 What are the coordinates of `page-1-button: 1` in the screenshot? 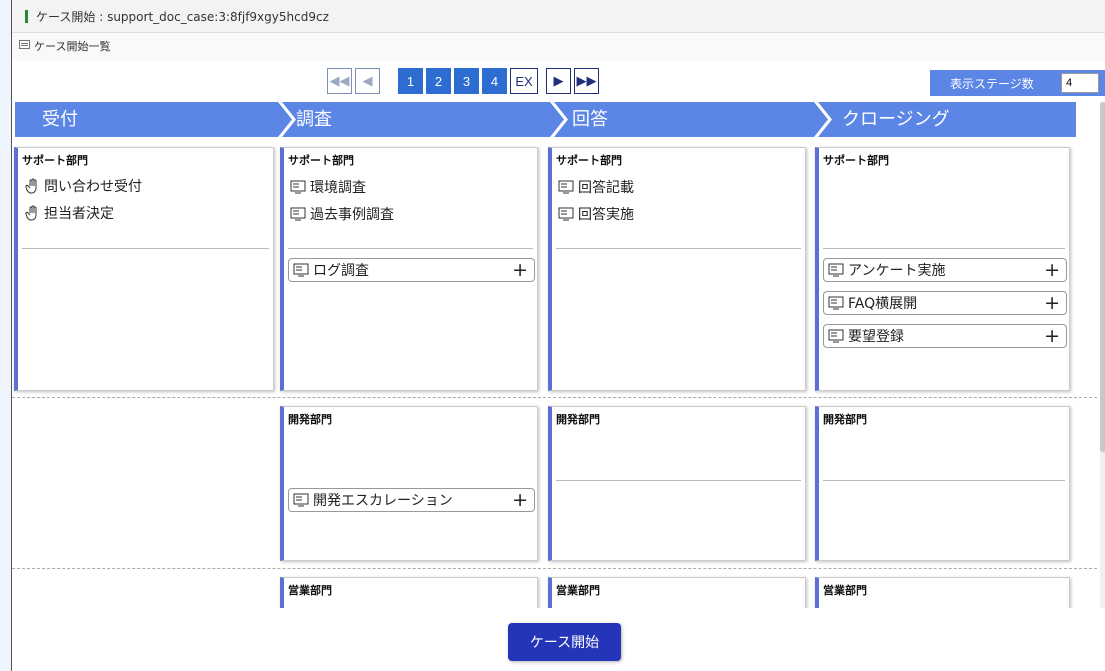 It's located at (410, 81).